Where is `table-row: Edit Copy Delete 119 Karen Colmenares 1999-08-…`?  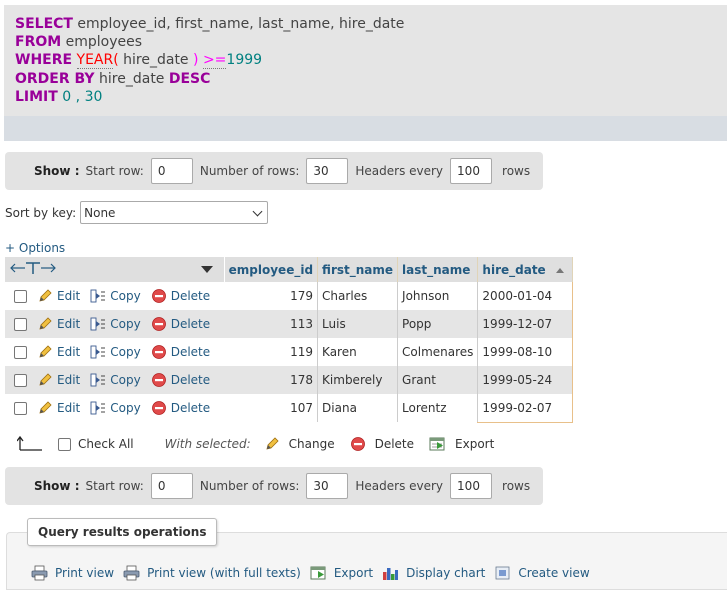 table-row: Edit Copy Delete 119 Karen Colmenares 1999-08-… is located at coordinates (289, 352).